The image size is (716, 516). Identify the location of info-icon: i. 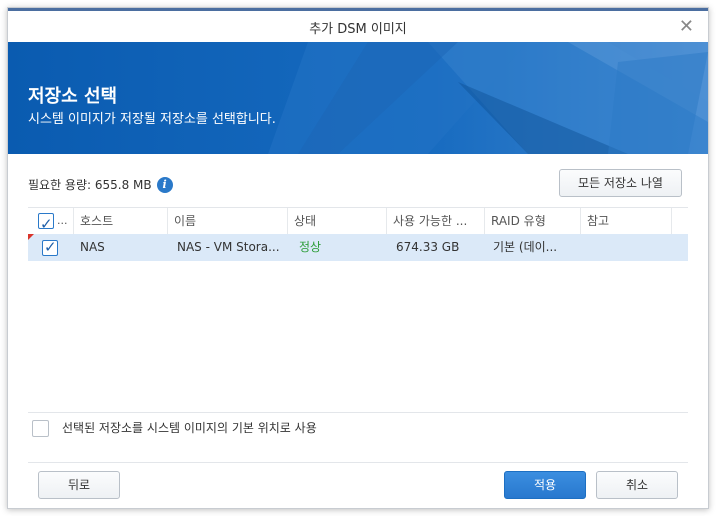
(164, 184).